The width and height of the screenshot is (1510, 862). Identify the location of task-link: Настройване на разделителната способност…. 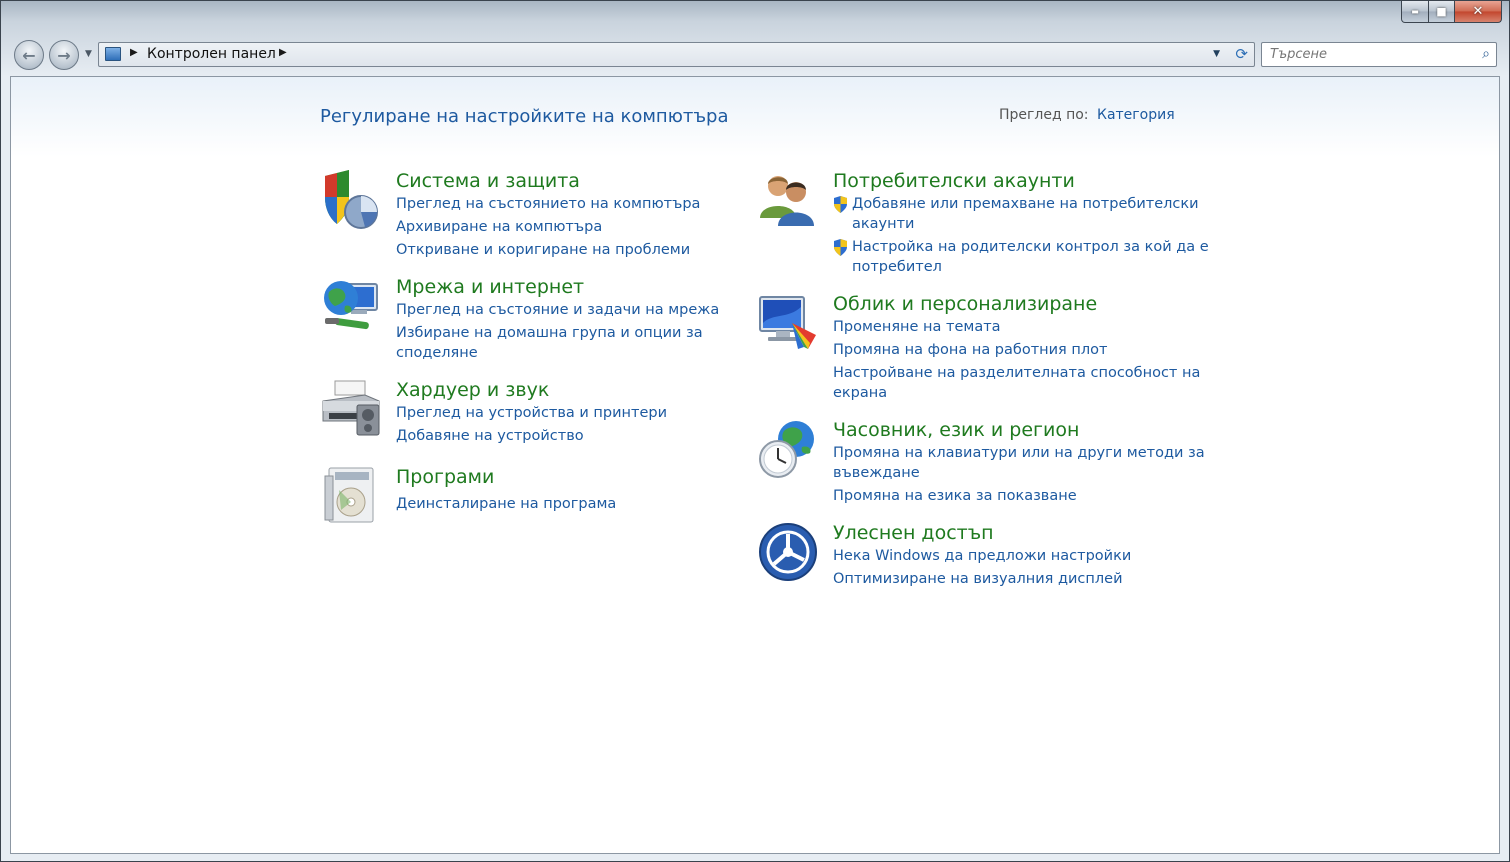
(1016, 373).